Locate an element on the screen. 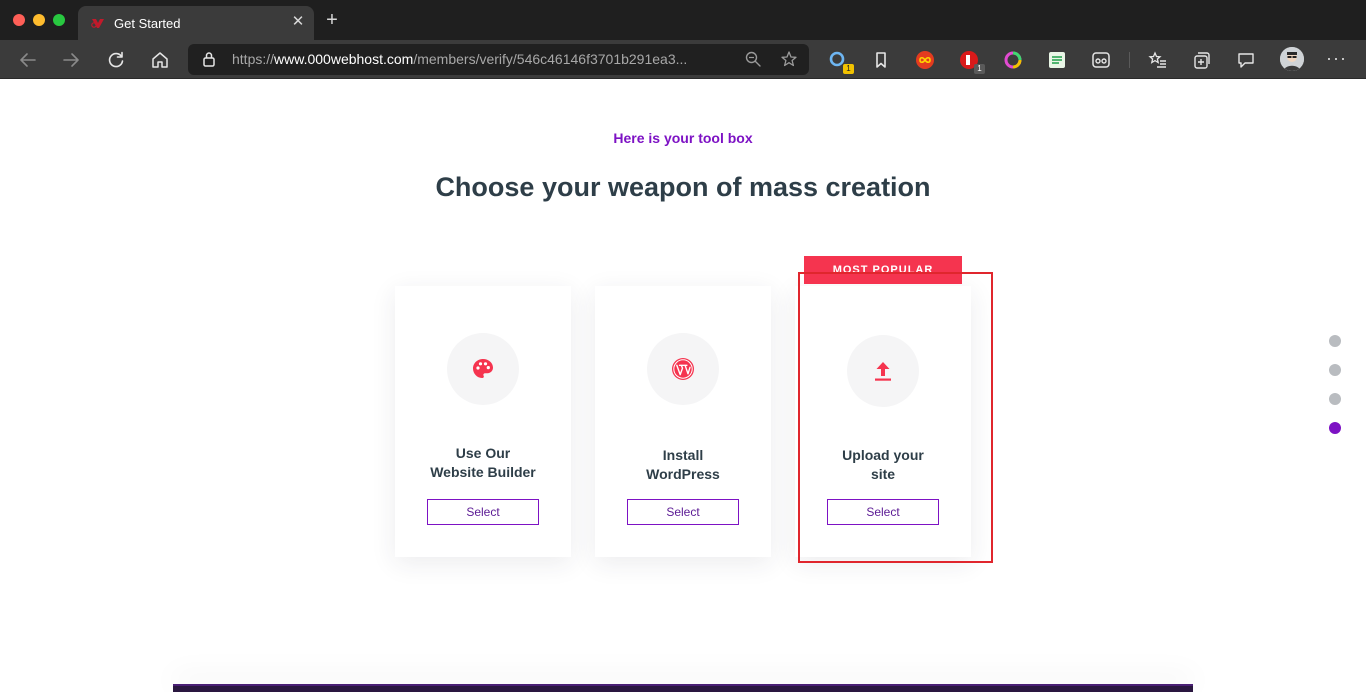 This screenshot has height=692, width=1366. toolbar-separator is located at coordinates (1129, 60).